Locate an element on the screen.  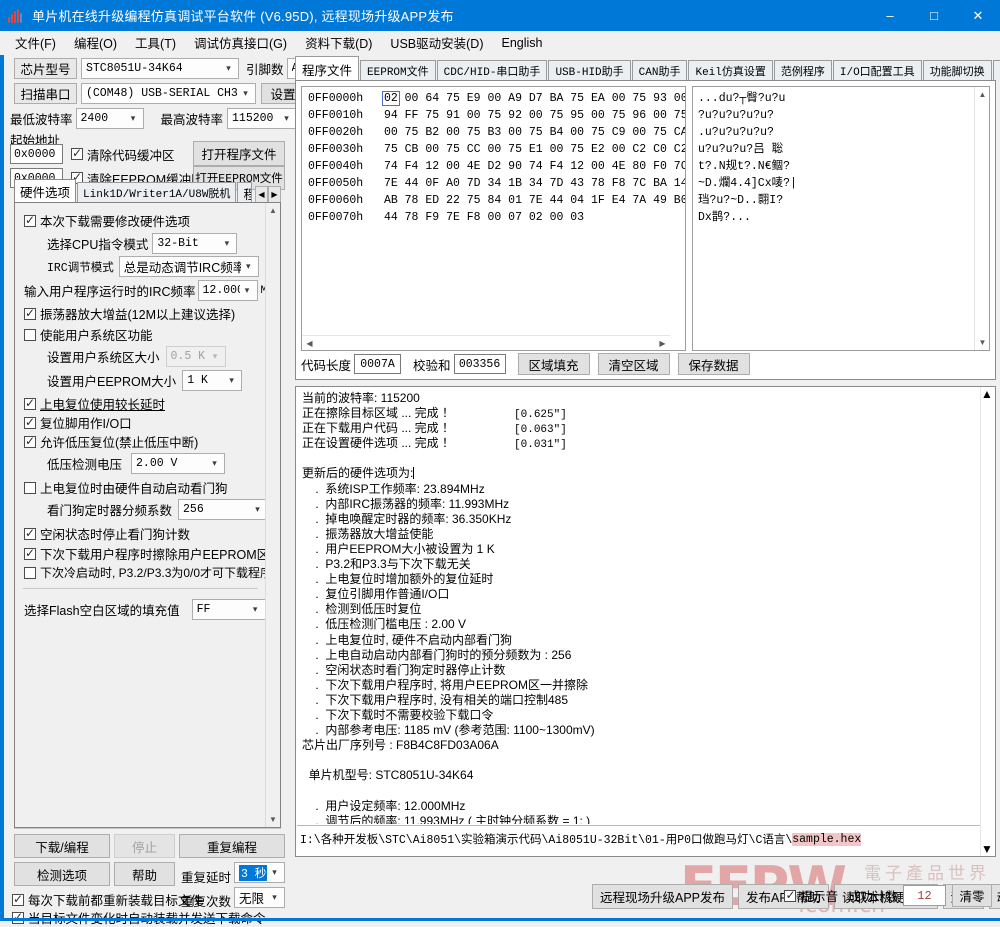
enable-user-sysarea-checkbox: 使能用户系统区功能 is located at coordinates (88, 334).